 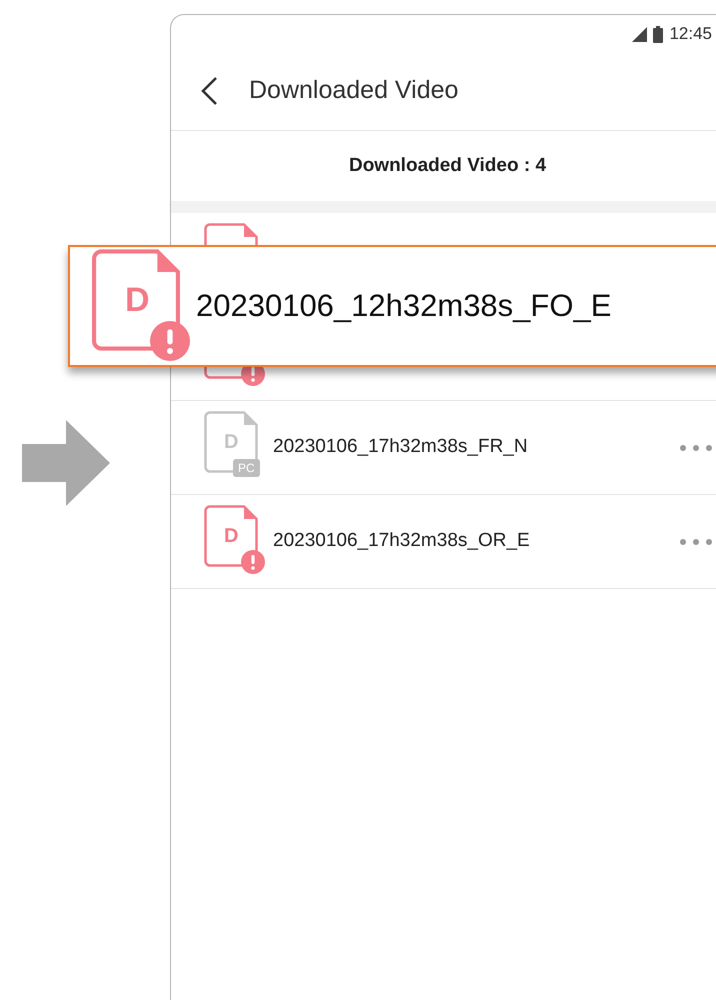 I want to click on file-name: 20230106_12h32m38s_FO_E, so click(x=404, y=305).